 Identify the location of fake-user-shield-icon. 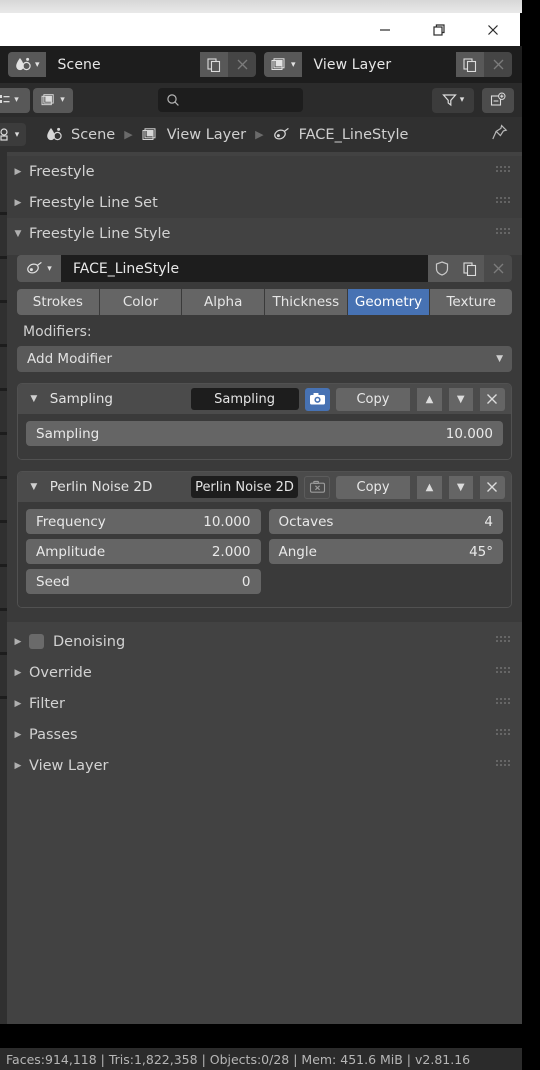
(442, 268).